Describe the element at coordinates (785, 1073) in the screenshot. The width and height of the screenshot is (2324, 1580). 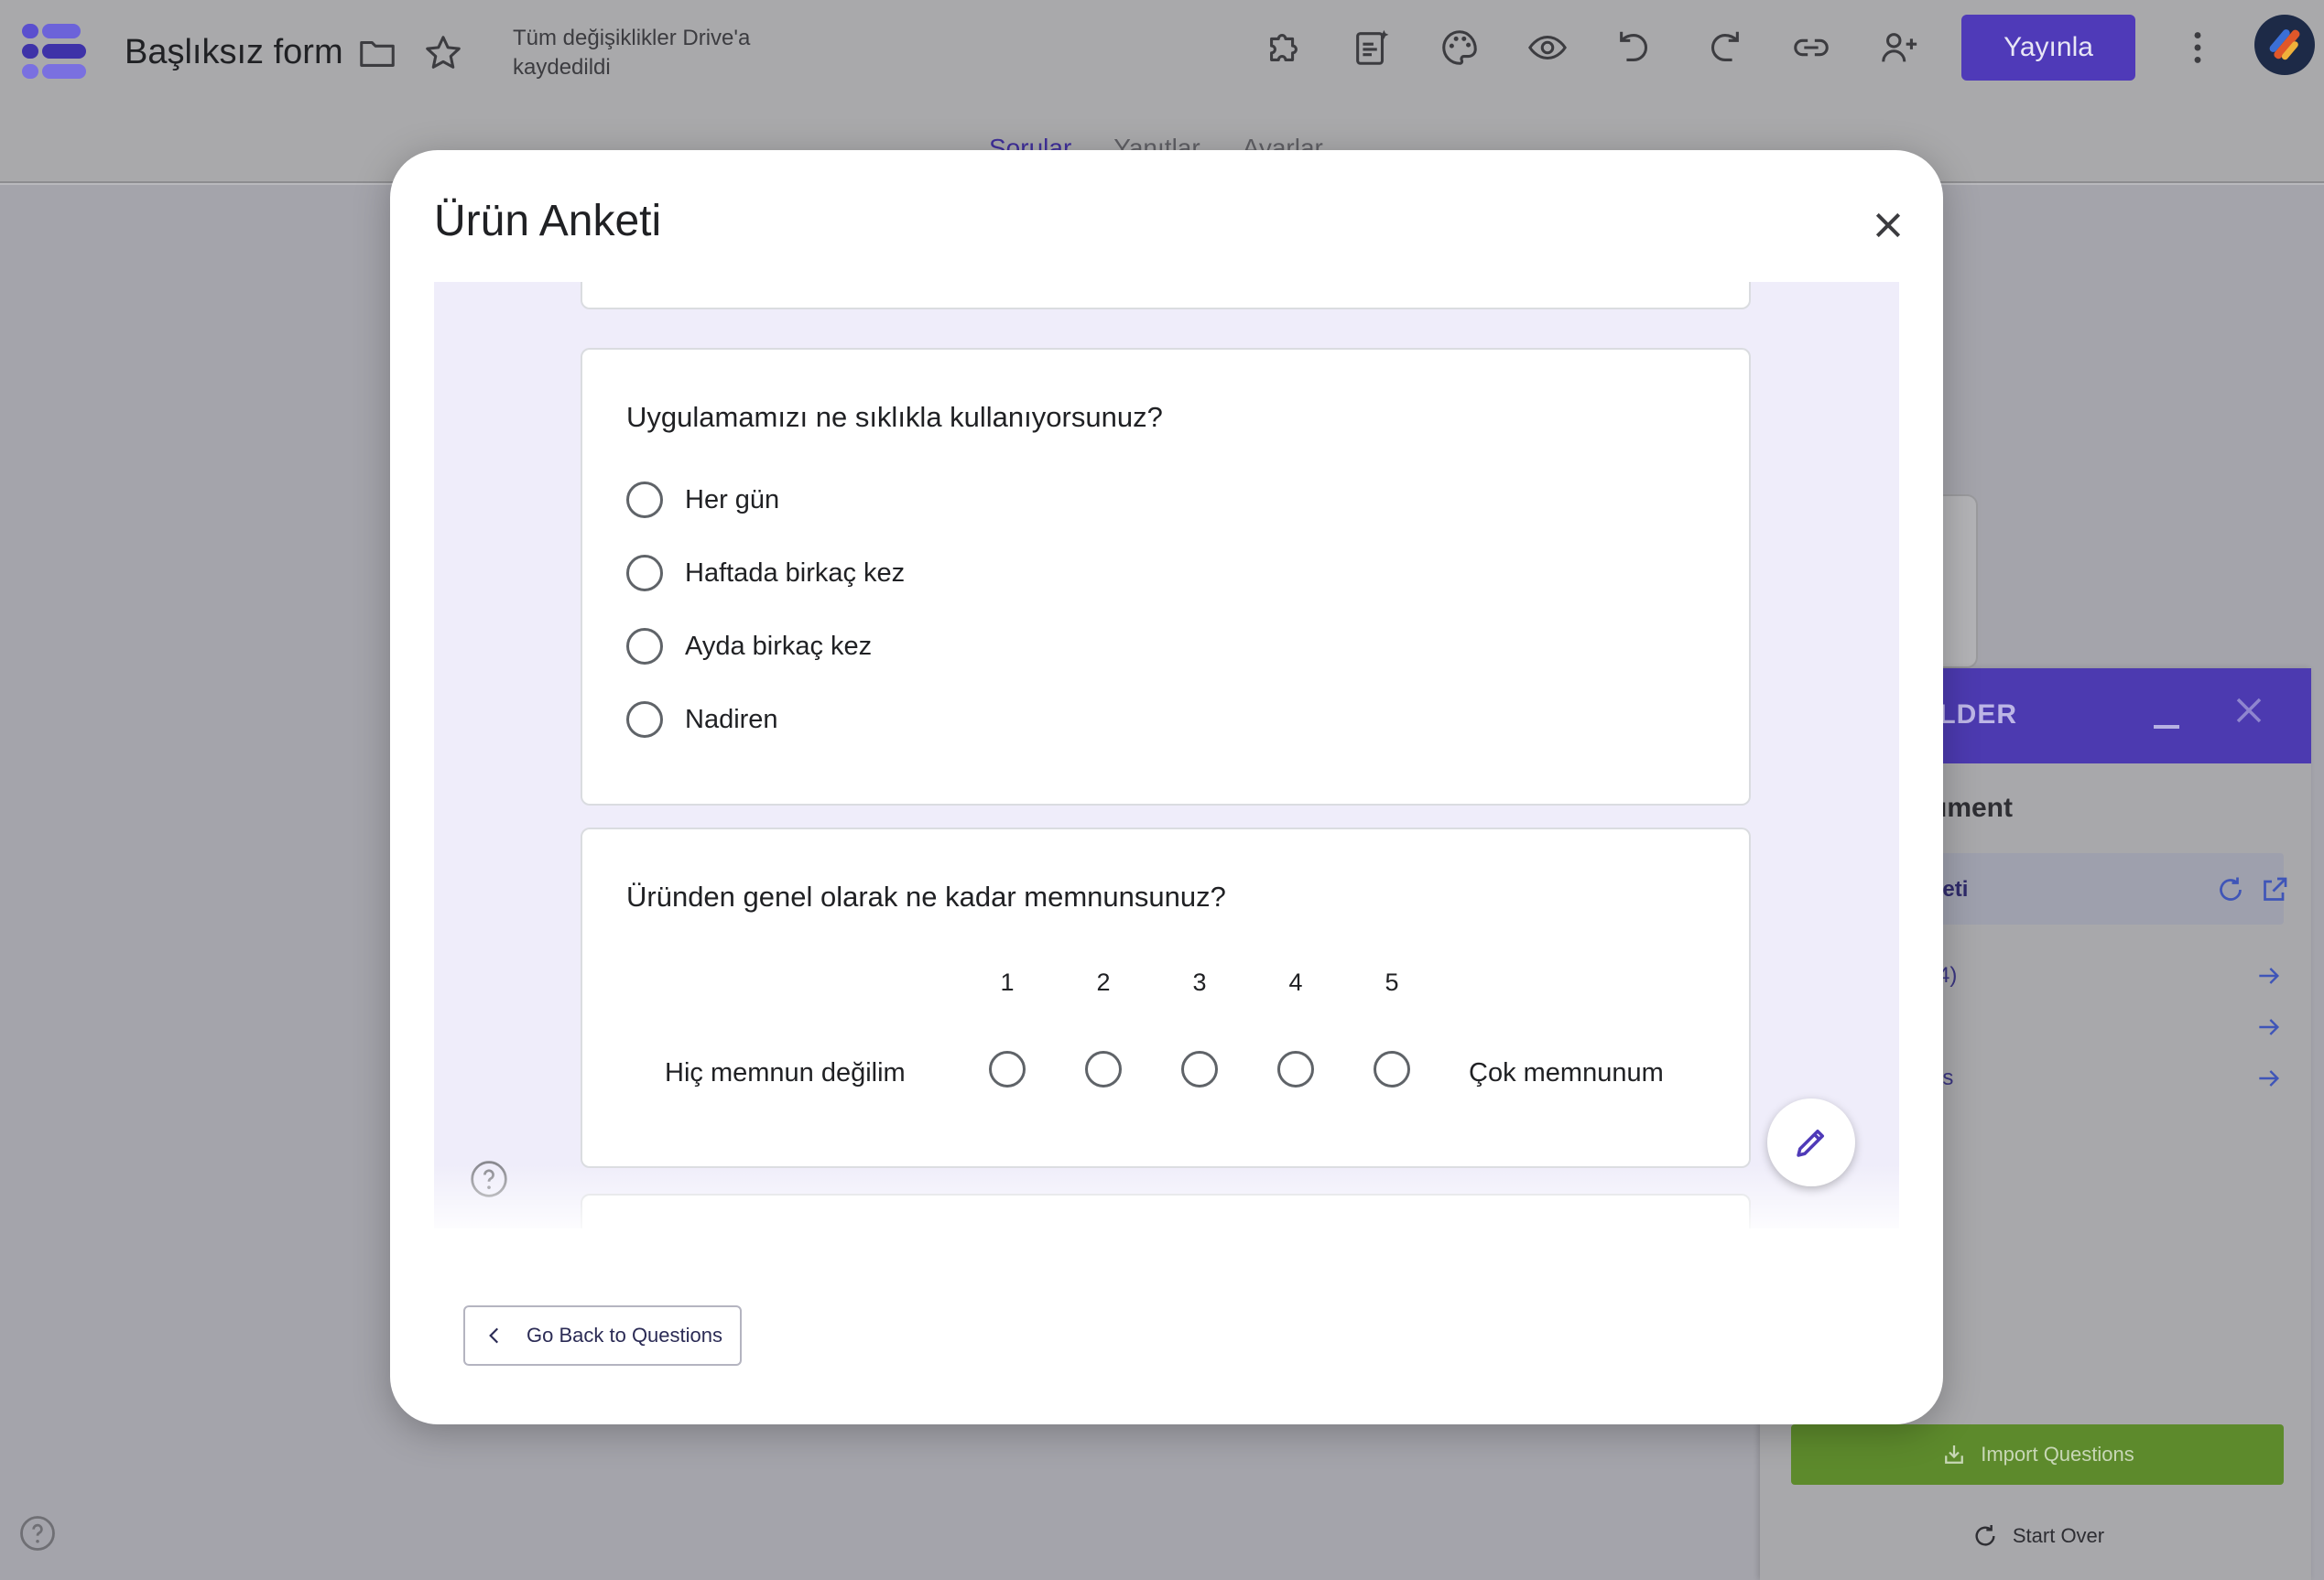
I see `scale-low-label: Hiç memnun değilim` at that location.